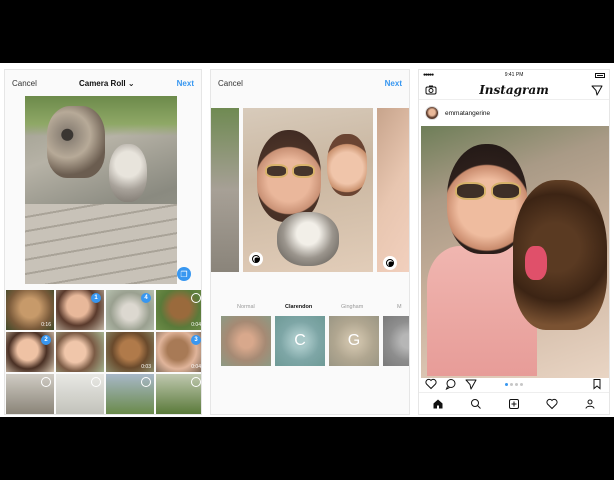 The height and width of the screenshot is (480, 614). Describe the element at coordinates (178, 310) in the screenshot. I see `grid-thumbnail: 0:04` at that location.